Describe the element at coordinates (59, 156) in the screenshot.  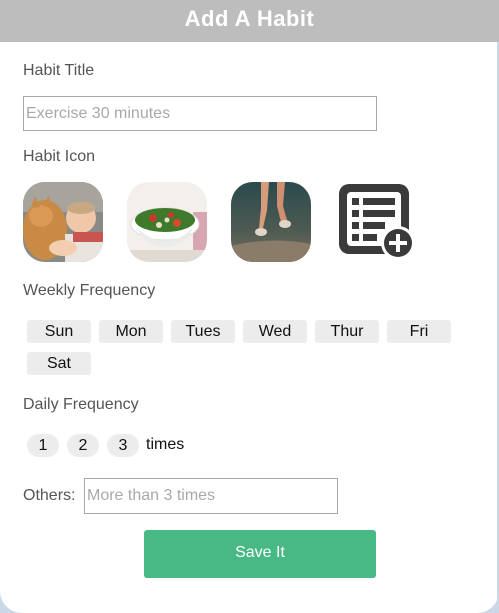
I see `habit-icon-label: Habit Icon` at that location.